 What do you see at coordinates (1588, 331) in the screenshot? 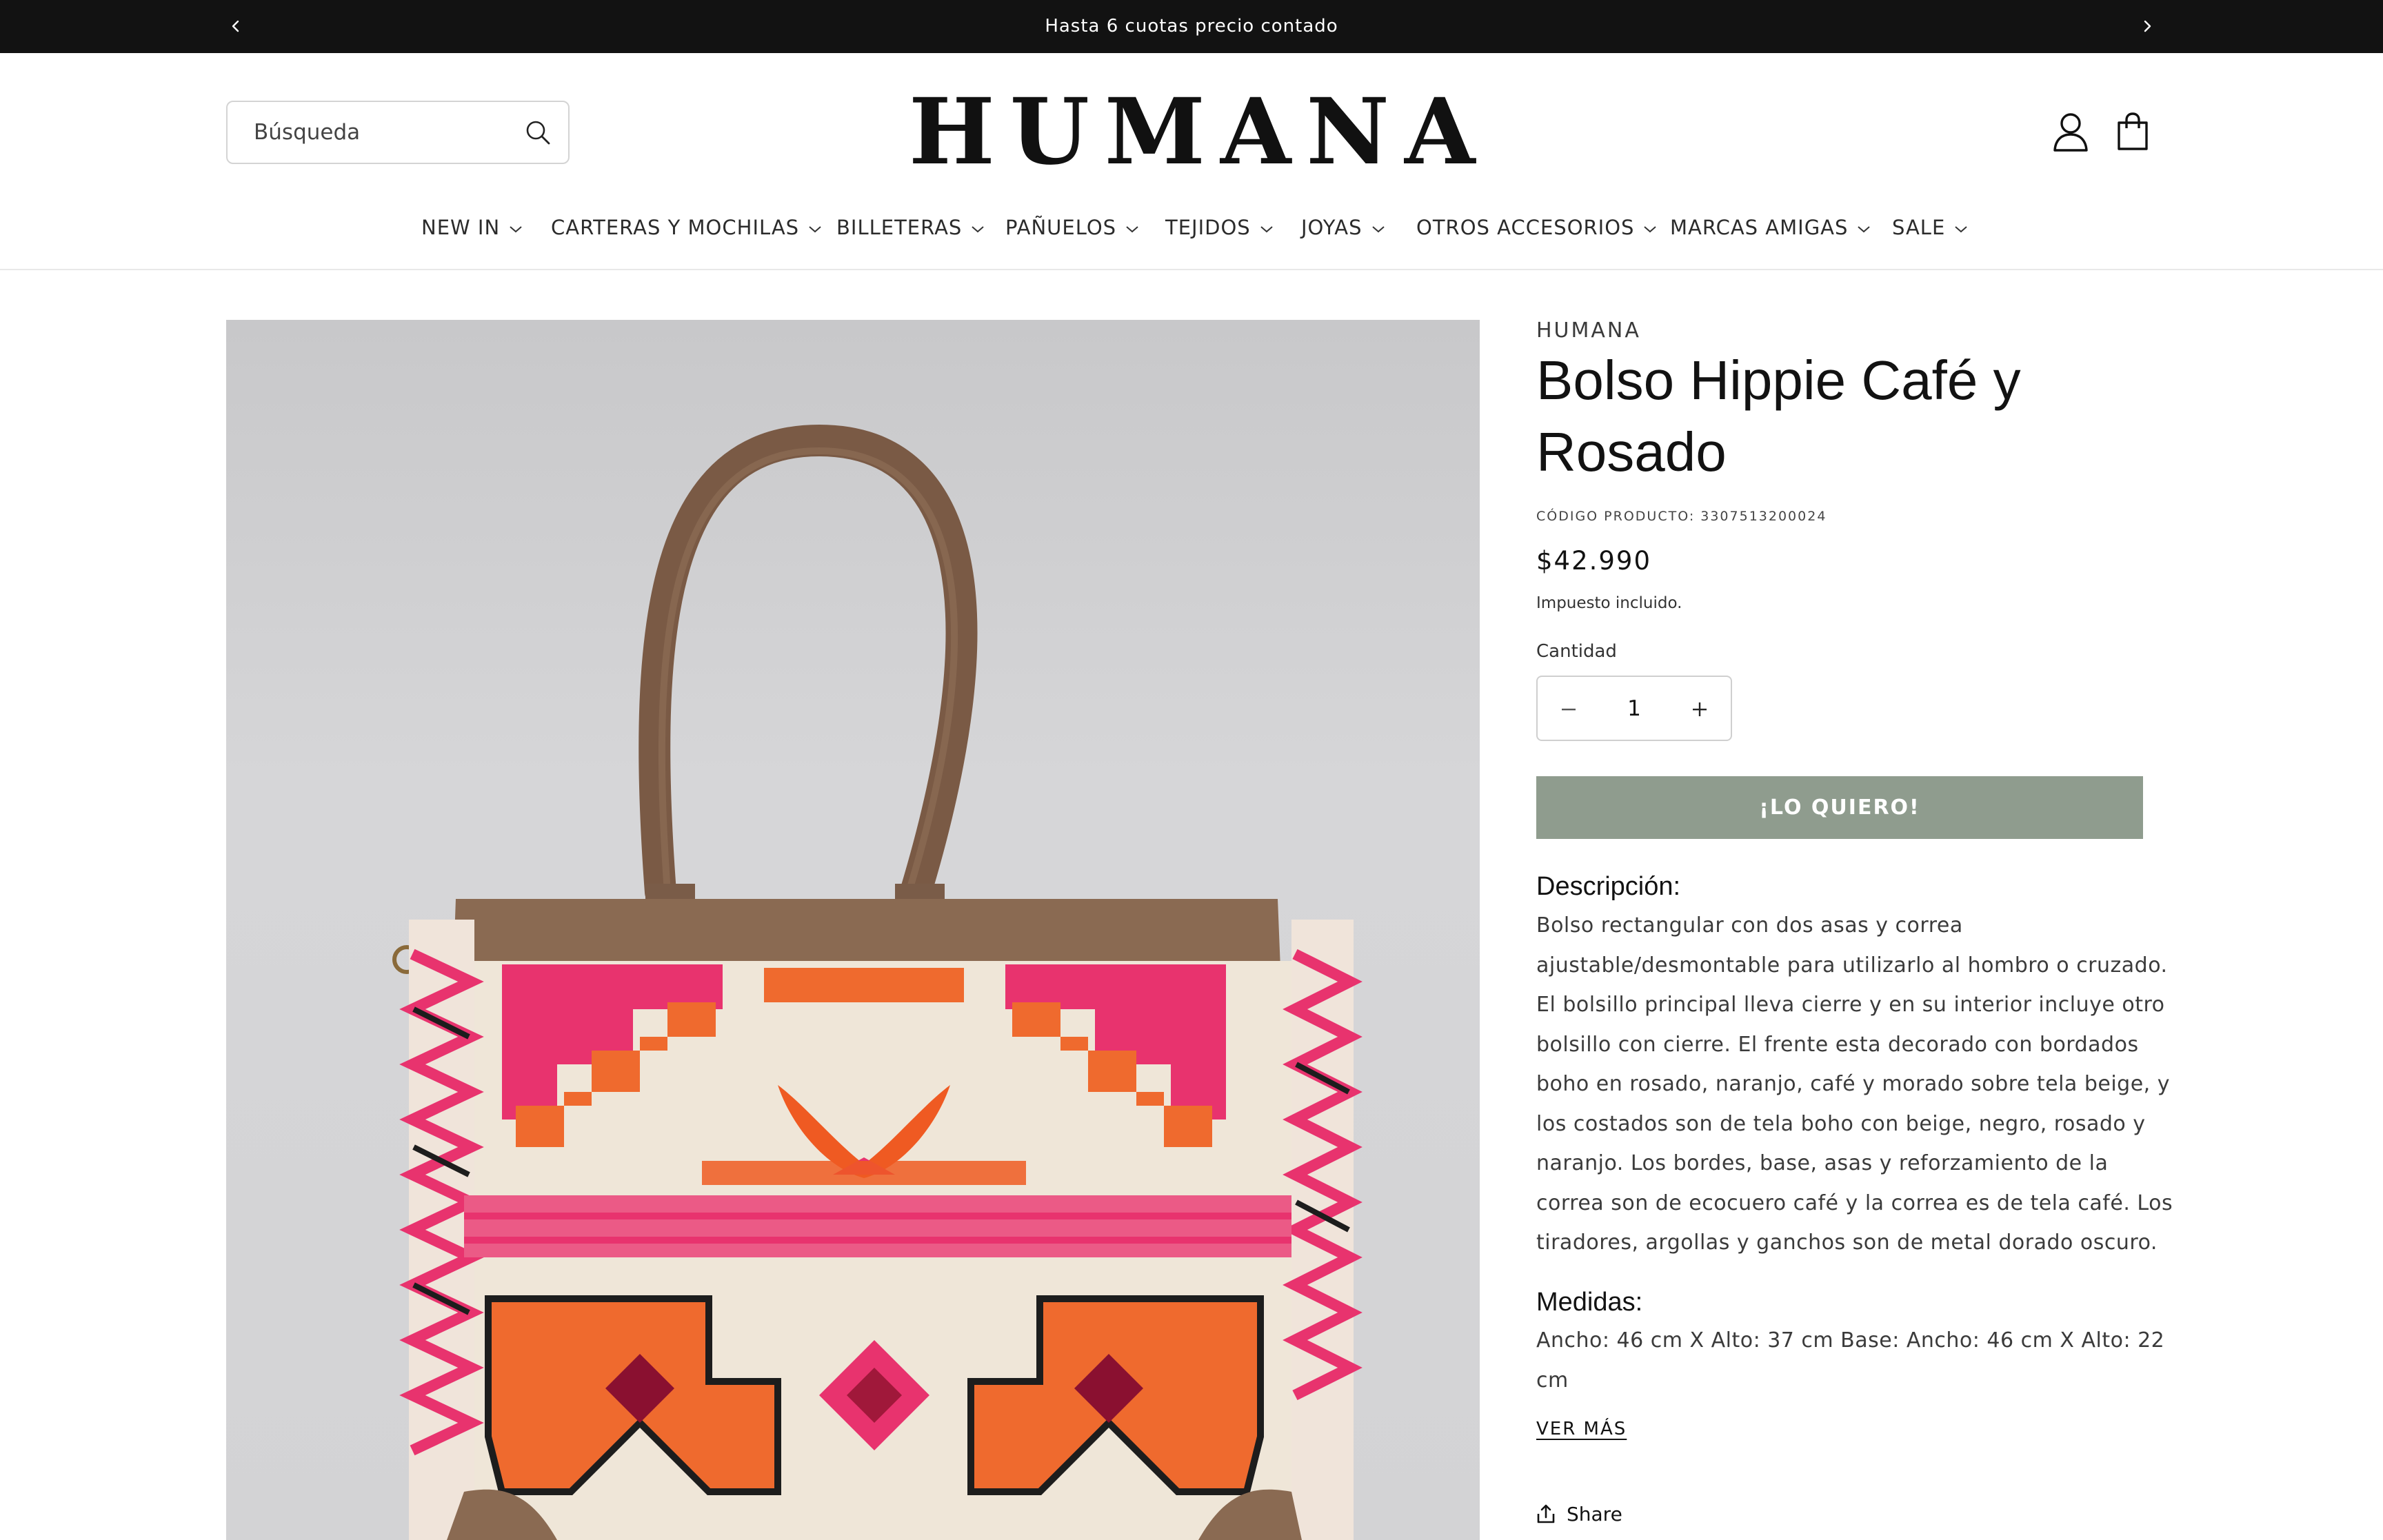
I see `product-vendor: HUMANA` at bounding box center [1588, 331].